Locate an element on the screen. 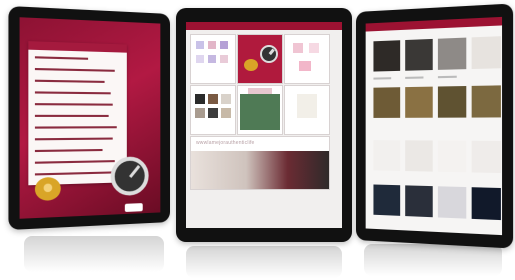  menu-panel-header is located at coordinates (77, 47).